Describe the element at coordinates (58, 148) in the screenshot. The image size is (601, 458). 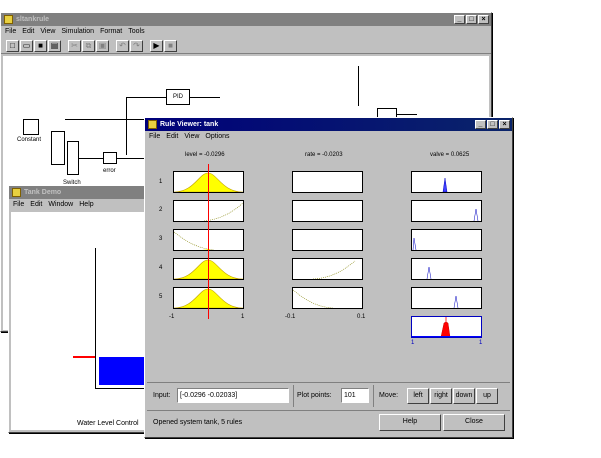
I see `switch-block` at that location.